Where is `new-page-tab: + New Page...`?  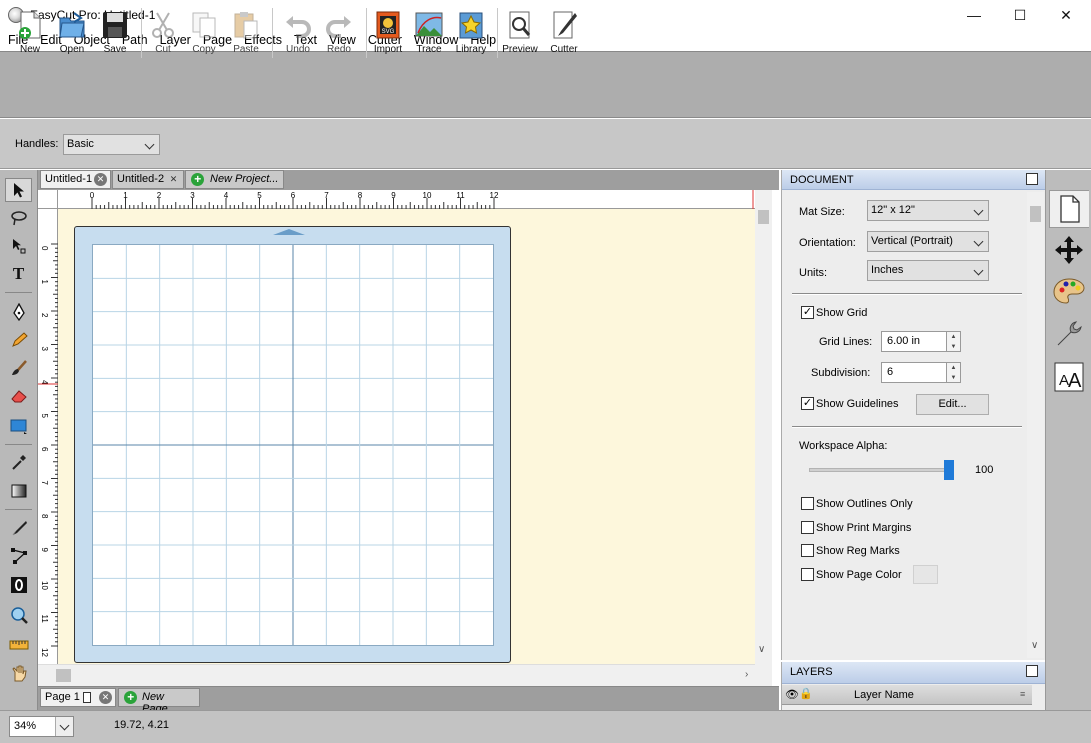
new-page-tab: + New Page... is located at coordinates (159, 701).